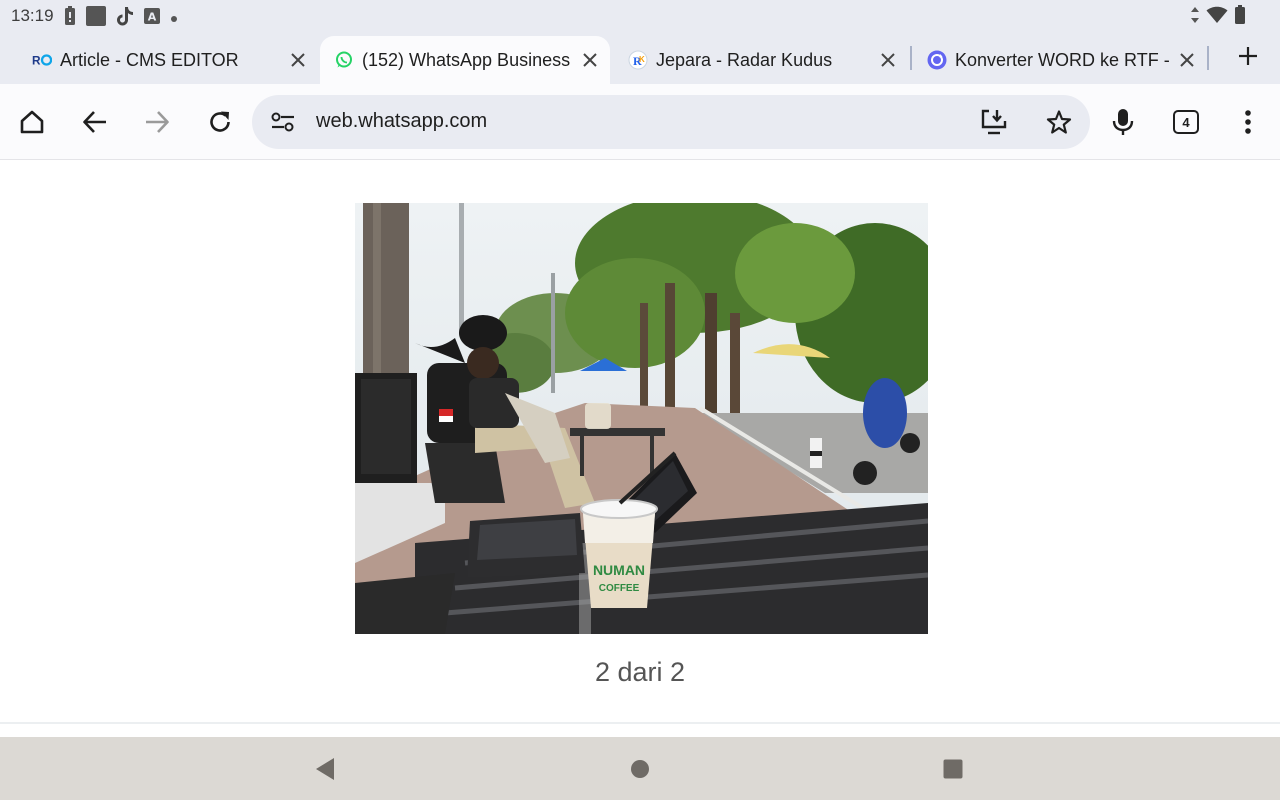 Image resolution: width=1280 pixels, height=800 pixels. I want to click on tab-title: (152) WhatsApp Business, so click(466, 59).